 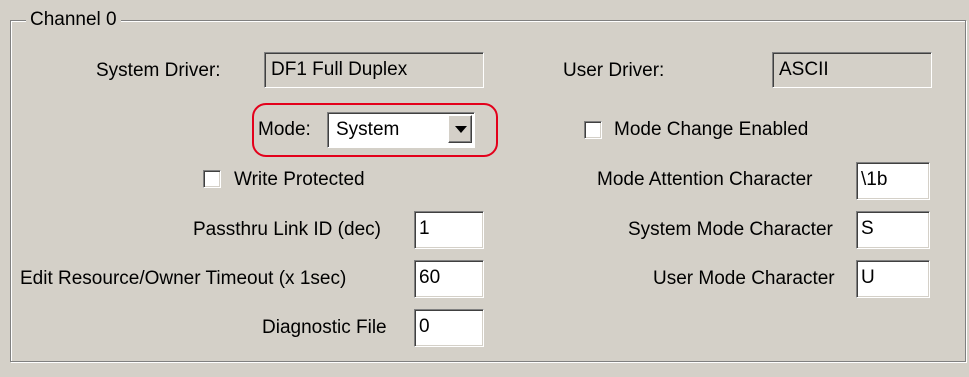 I want to click on user-mode-char-label: User Mode Character, so click(x=744, y=278).